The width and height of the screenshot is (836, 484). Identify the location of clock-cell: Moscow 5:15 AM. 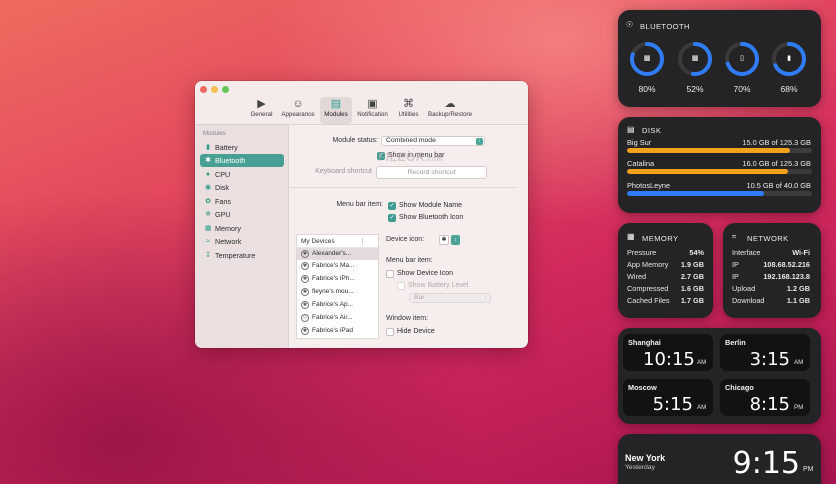
(668, 397).